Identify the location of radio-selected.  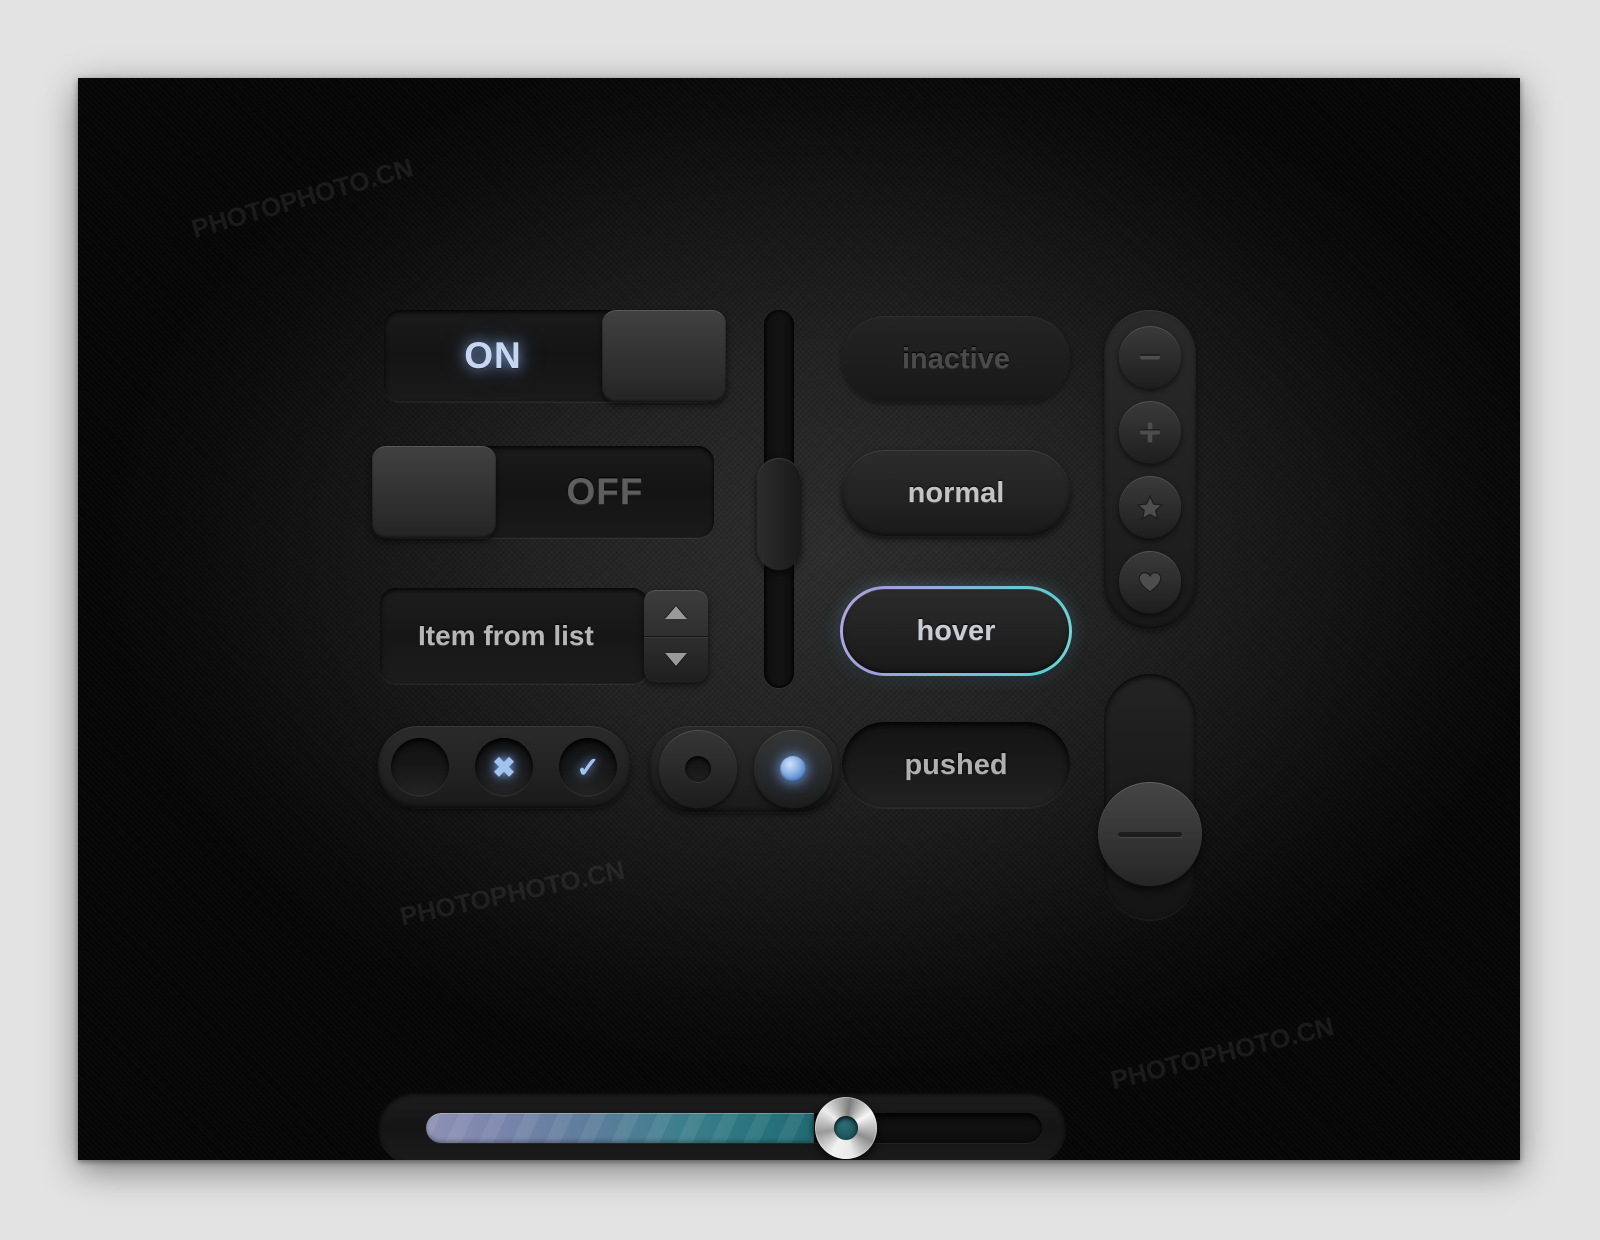
(792, 769).